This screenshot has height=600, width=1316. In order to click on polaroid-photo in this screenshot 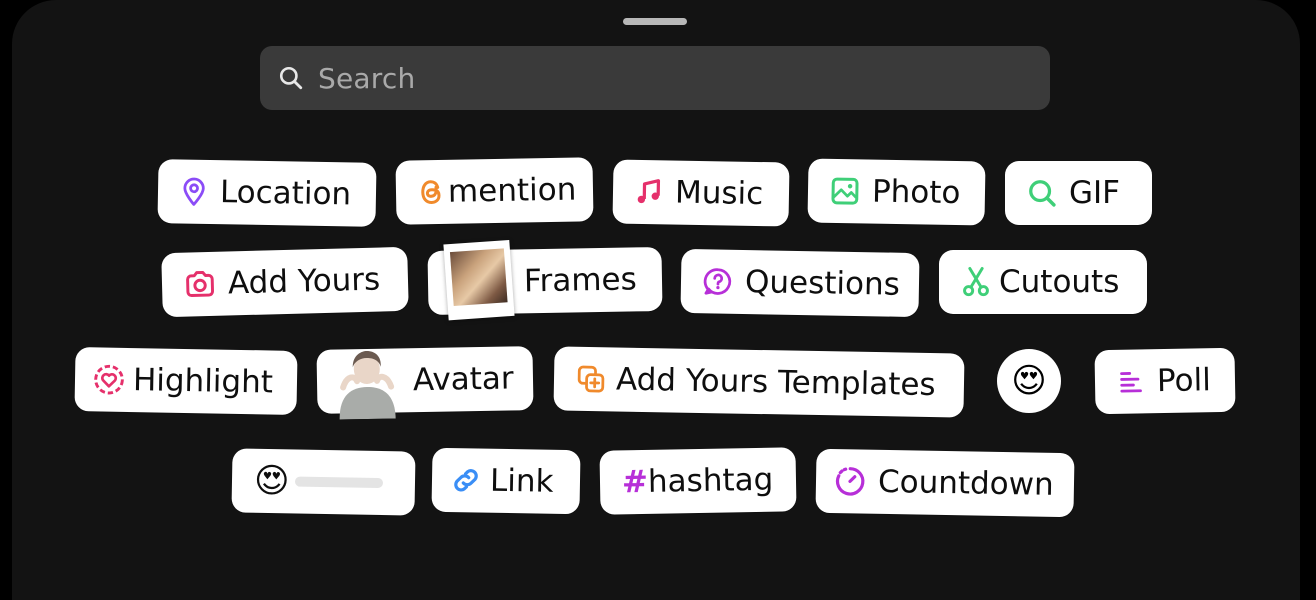, I will do `click(478, 280)`.